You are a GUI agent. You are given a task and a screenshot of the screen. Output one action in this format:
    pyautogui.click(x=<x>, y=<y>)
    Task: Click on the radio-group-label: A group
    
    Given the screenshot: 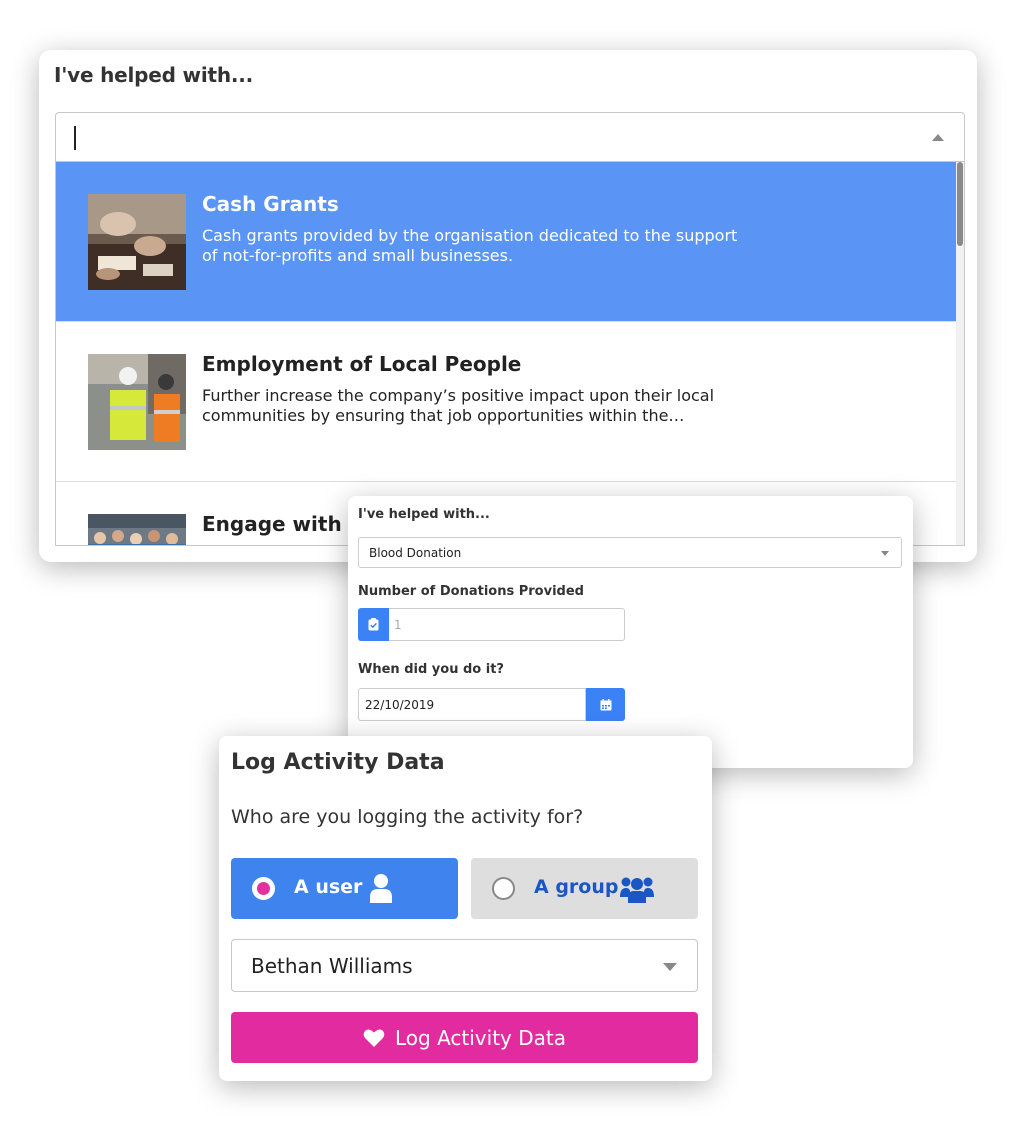 What is the action you would take?
    pyautogui.click(x=576, y=887)
    